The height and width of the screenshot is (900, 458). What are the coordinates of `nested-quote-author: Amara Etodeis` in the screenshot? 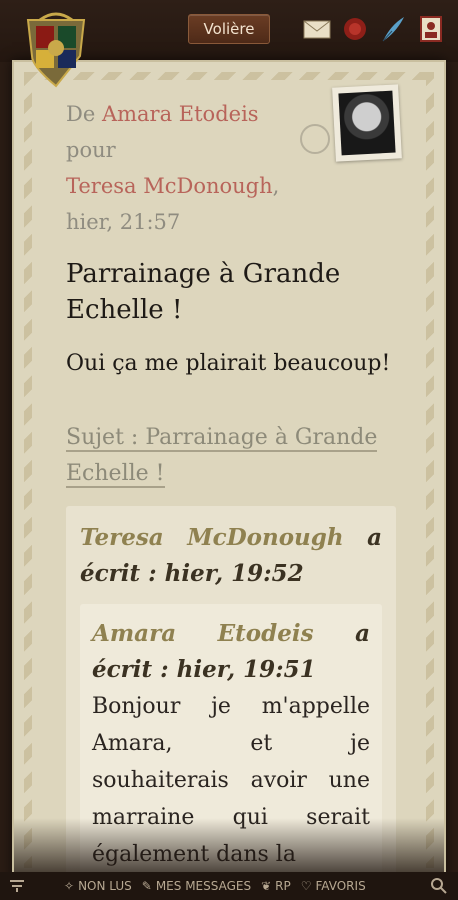 It's located at (203, 633).